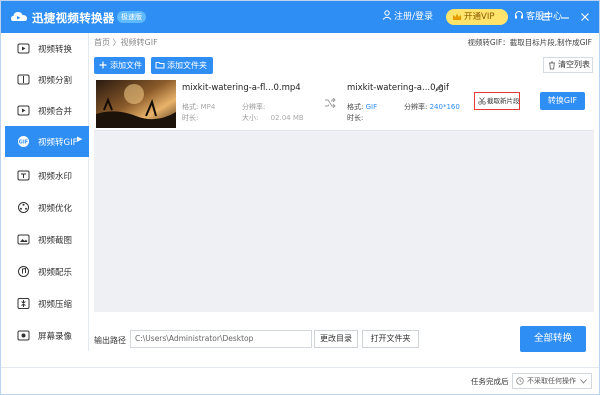 The image size is (600, 395). I want to click on sidebar-item-label: 视频合并, so click(55, 112).